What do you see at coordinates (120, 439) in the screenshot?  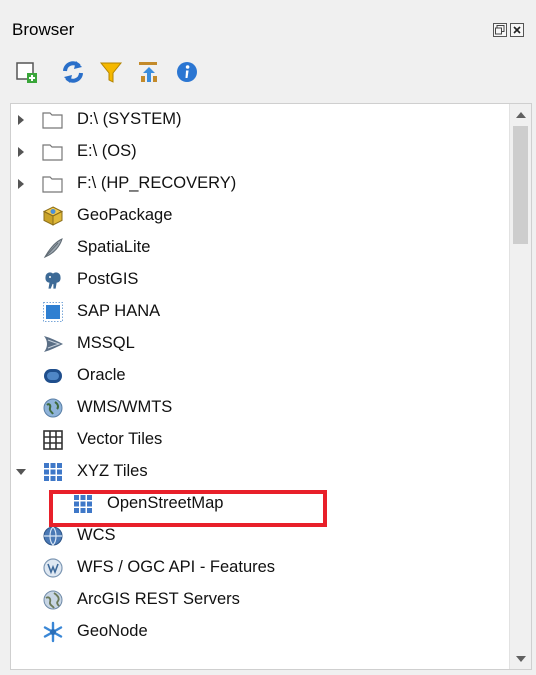 I see `tree-item-label: Vector Tiles` at bounding box center [120, 439].